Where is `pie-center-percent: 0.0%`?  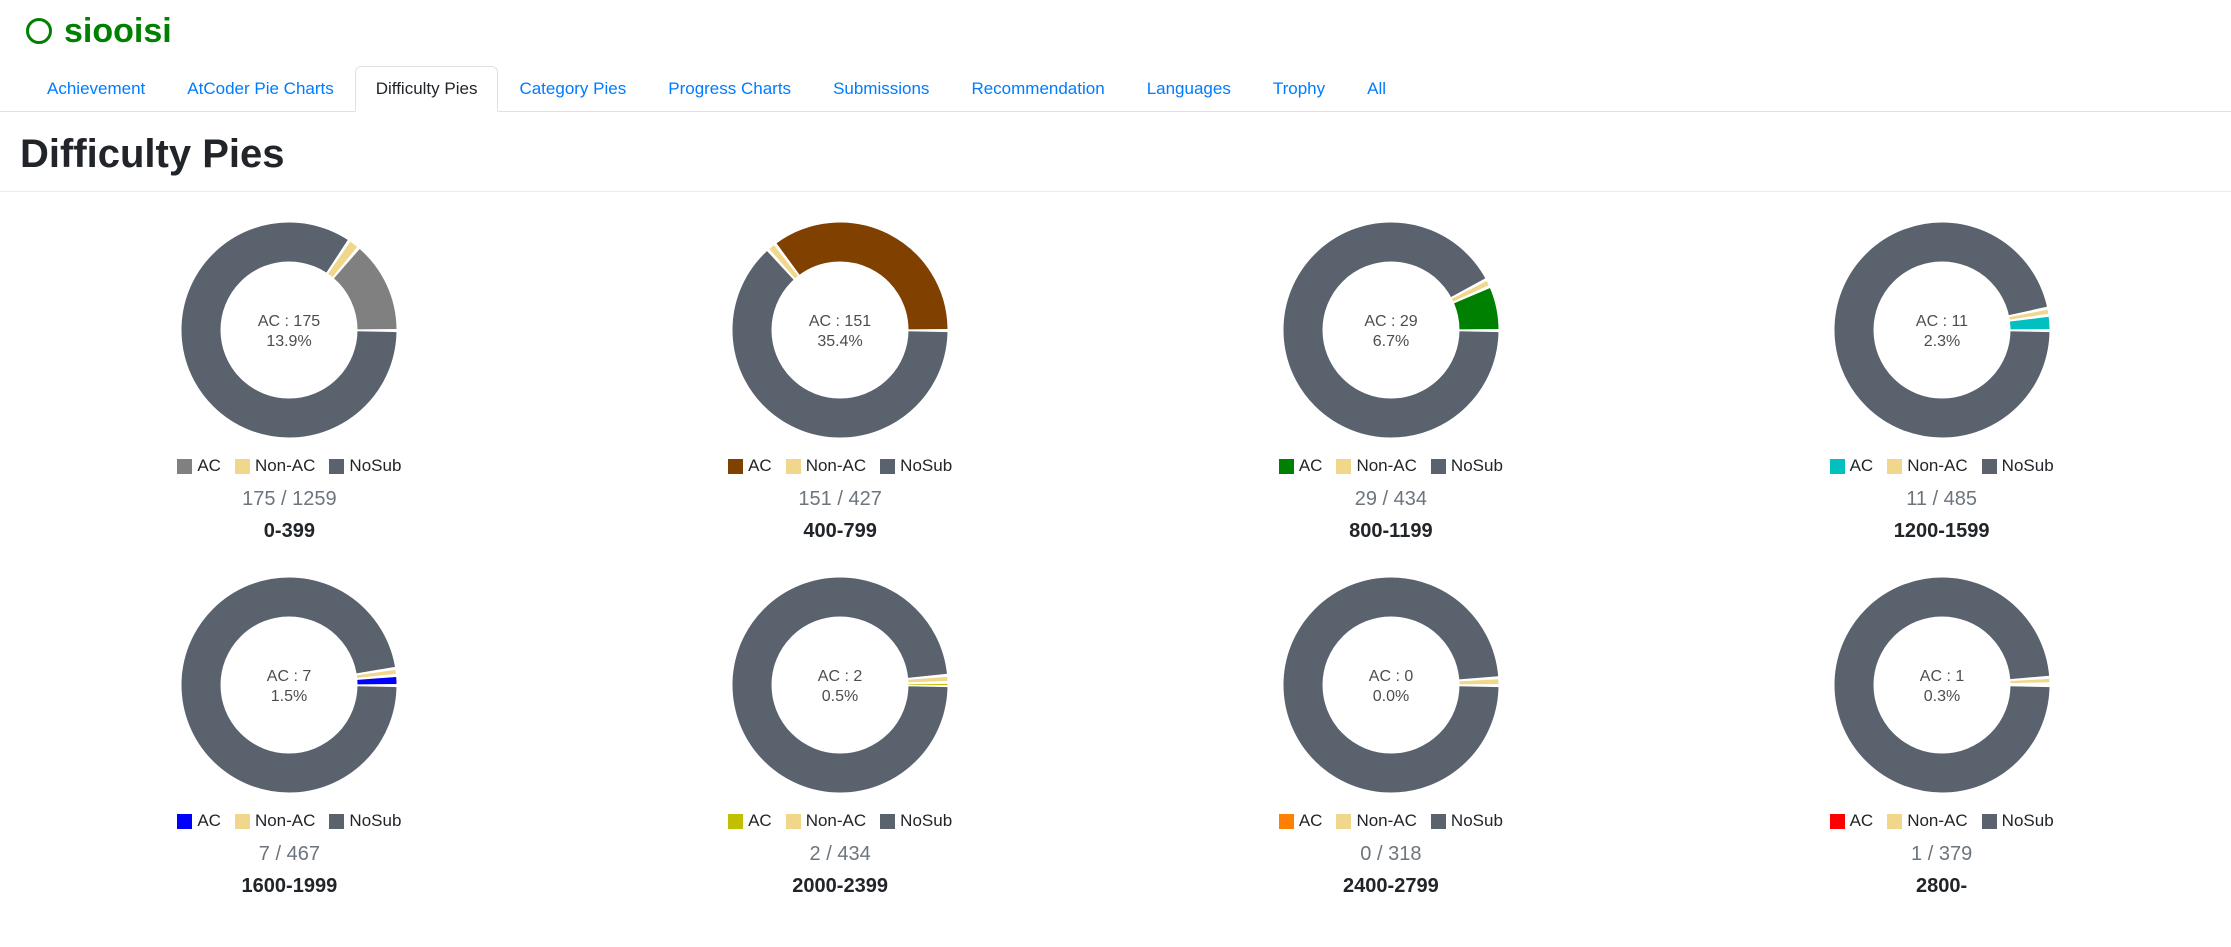 pie-center-percent: 0.0% is located at coordinates (1391, 696).